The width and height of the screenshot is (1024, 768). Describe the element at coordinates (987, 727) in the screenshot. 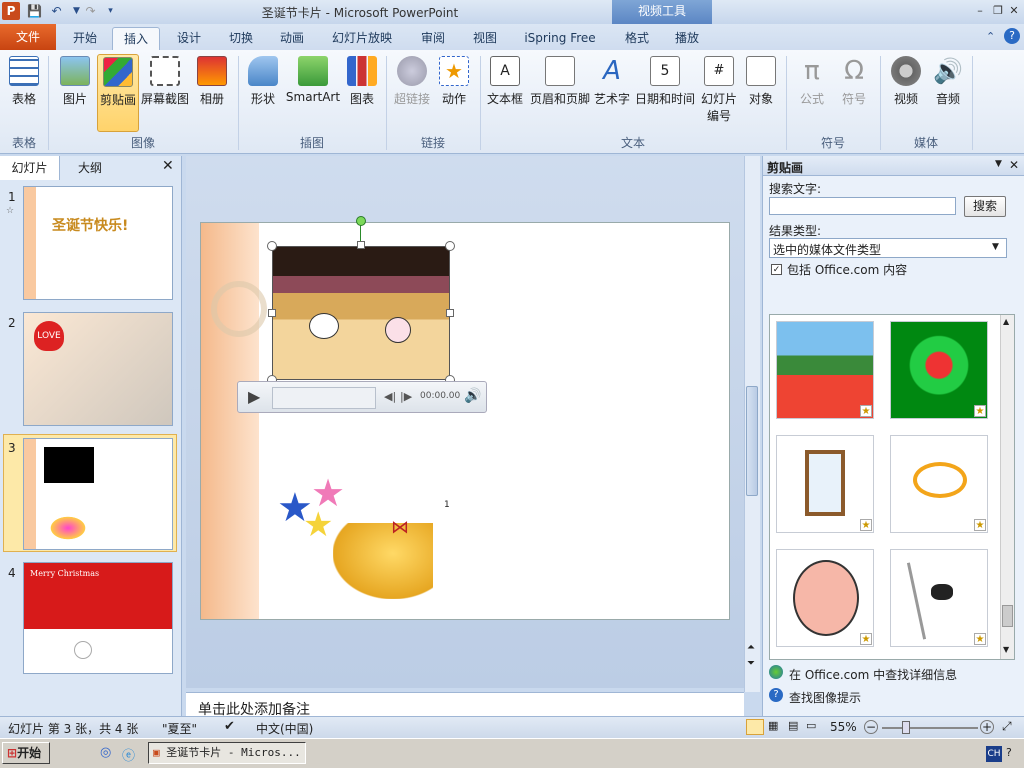

I see `zoom-in-icon: +` at that location.